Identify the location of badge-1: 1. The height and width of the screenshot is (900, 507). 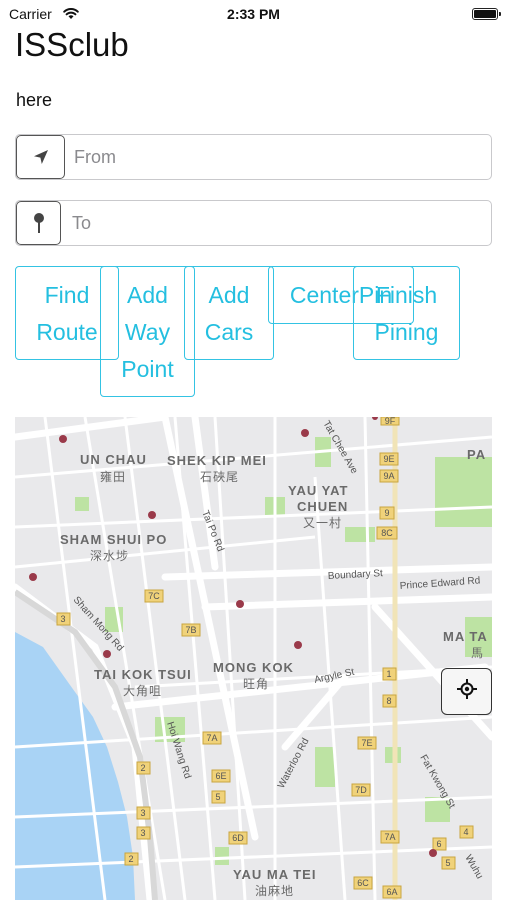
(388, 674).